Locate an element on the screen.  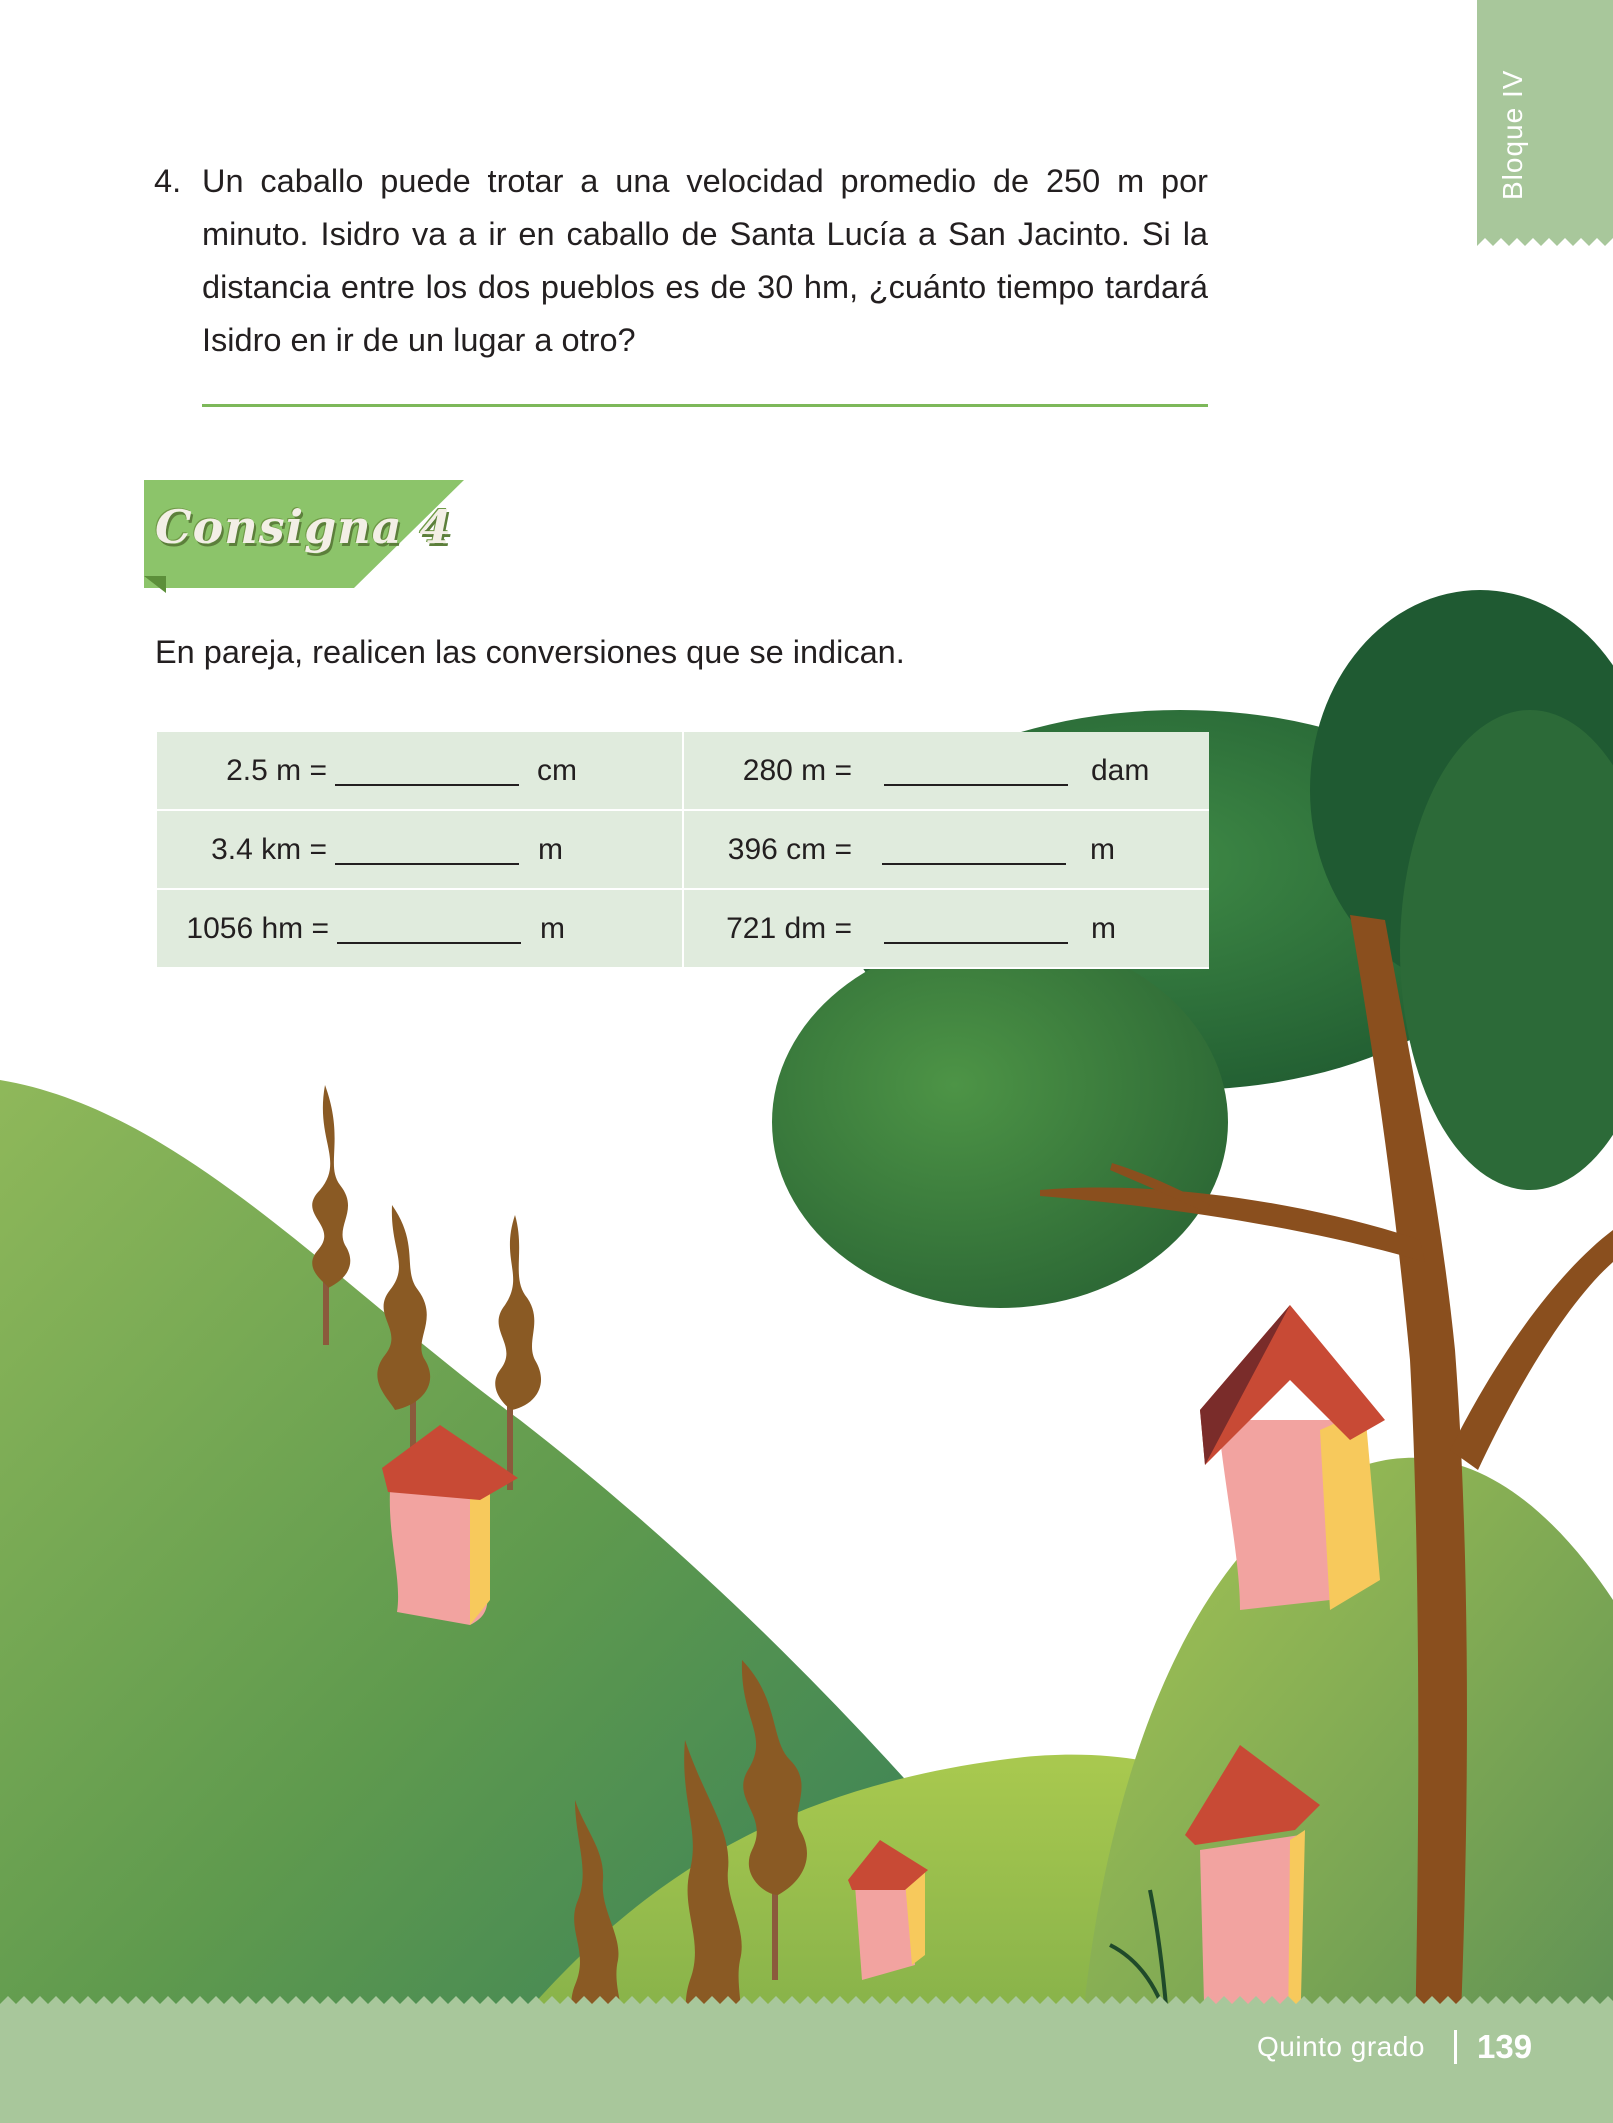
footer-grade: Quinto grado is located at coordinates (1341, 2046).